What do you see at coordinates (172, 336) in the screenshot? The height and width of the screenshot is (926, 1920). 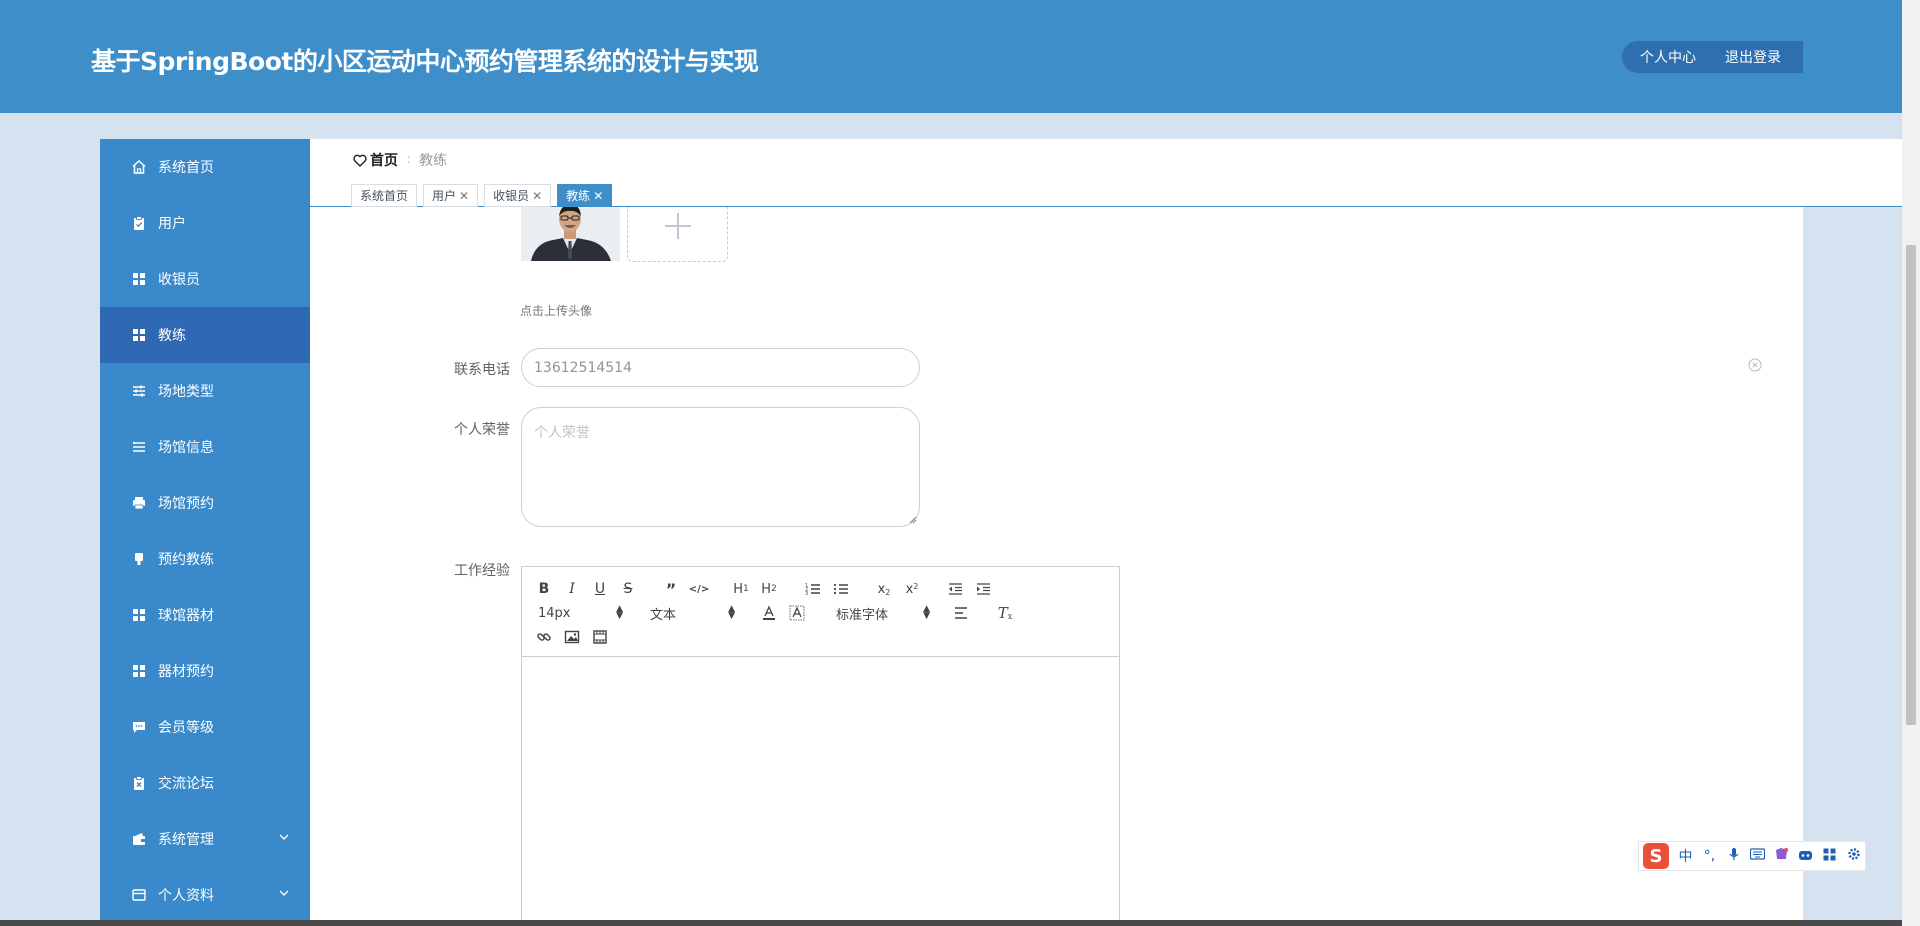 I see `sidebar-item-label: 教练` at bounding box center [172, 336].